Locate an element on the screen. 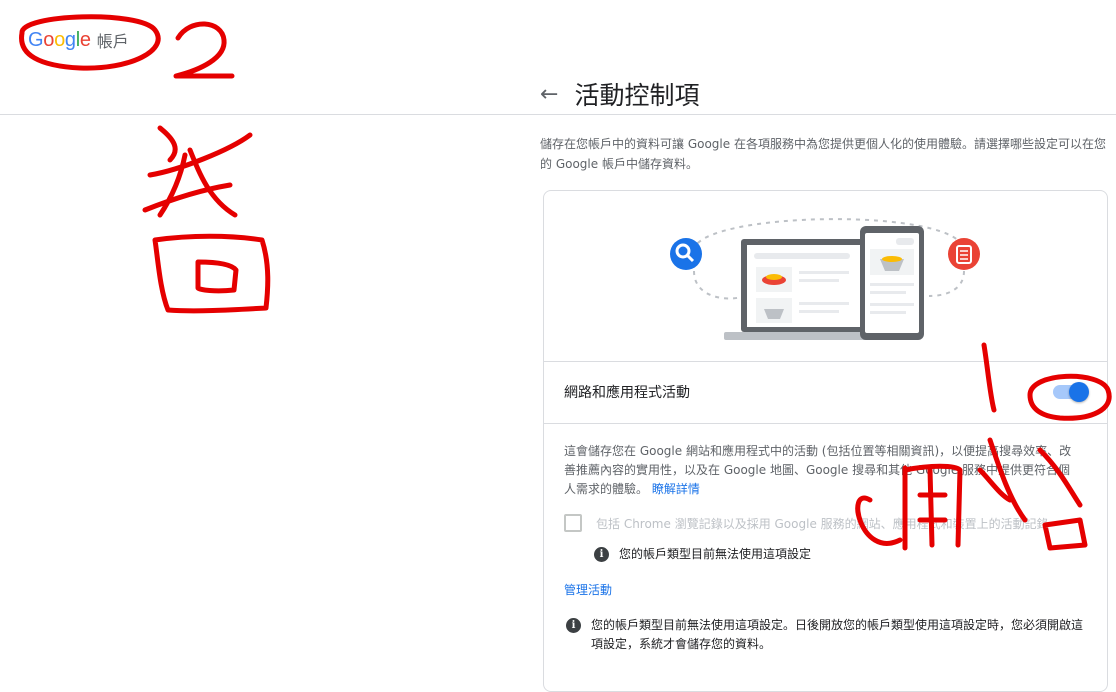 The height and width of the screenshot is (692, 1116). google-logo: Google is located at coordinates (59, 40).